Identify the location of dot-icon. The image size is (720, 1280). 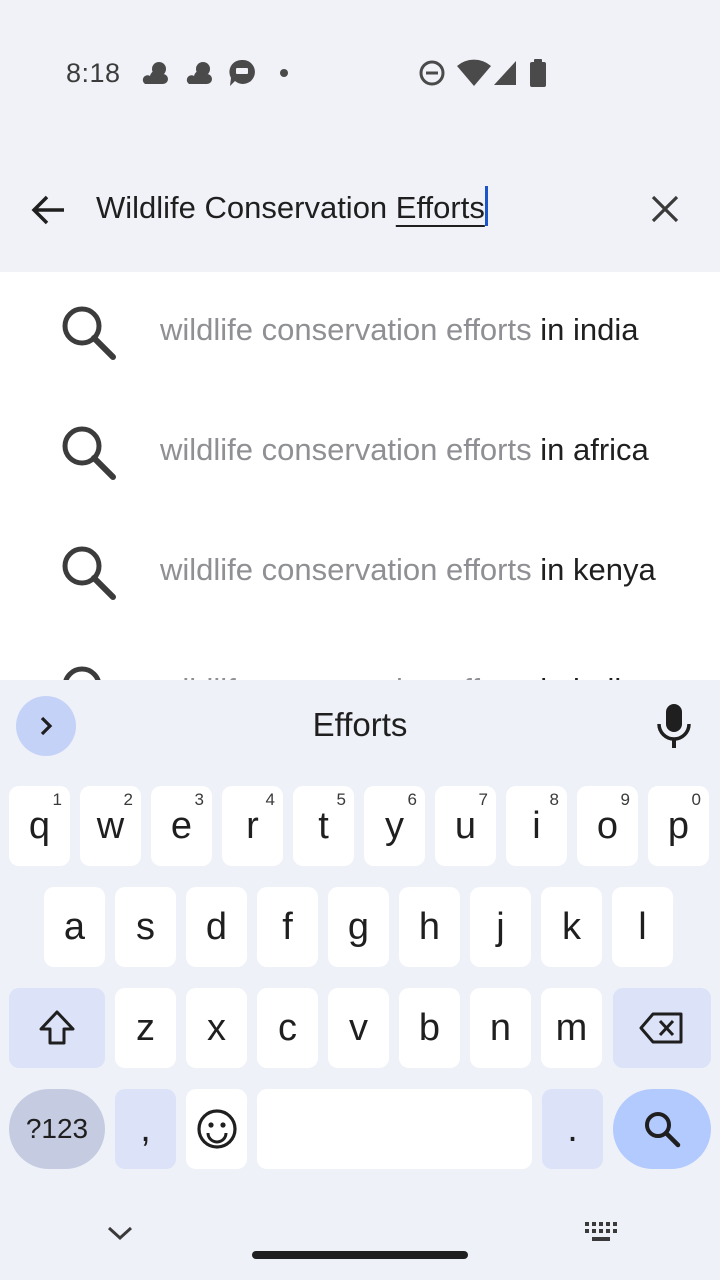
(284, 73).